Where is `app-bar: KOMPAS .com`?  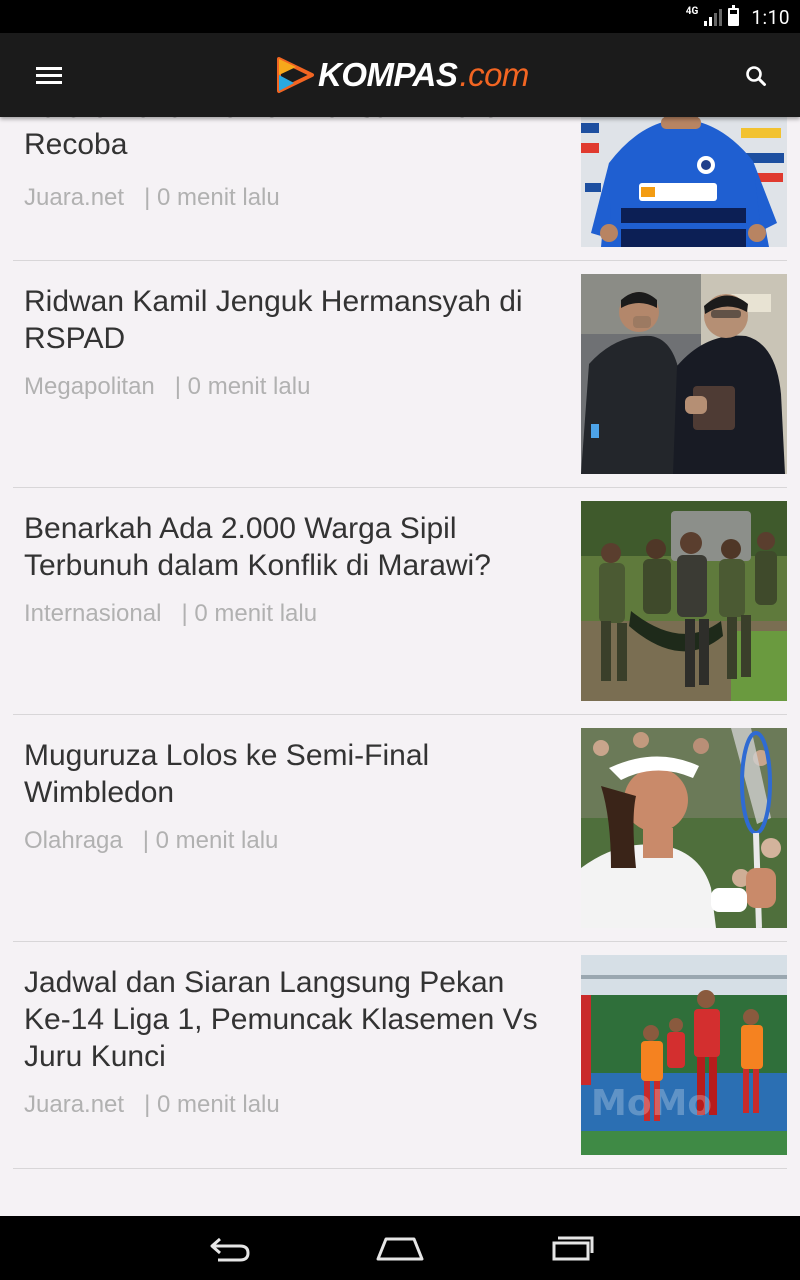 app-bar: KOMPAS .com is located at coordinates (400, 75).